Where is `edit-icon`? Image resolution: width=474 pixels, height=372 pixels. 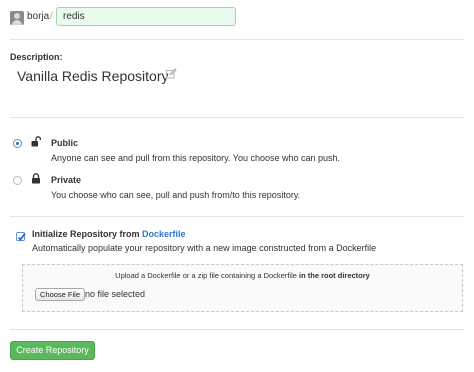
edit-icon is located at coordinates (171, 73).